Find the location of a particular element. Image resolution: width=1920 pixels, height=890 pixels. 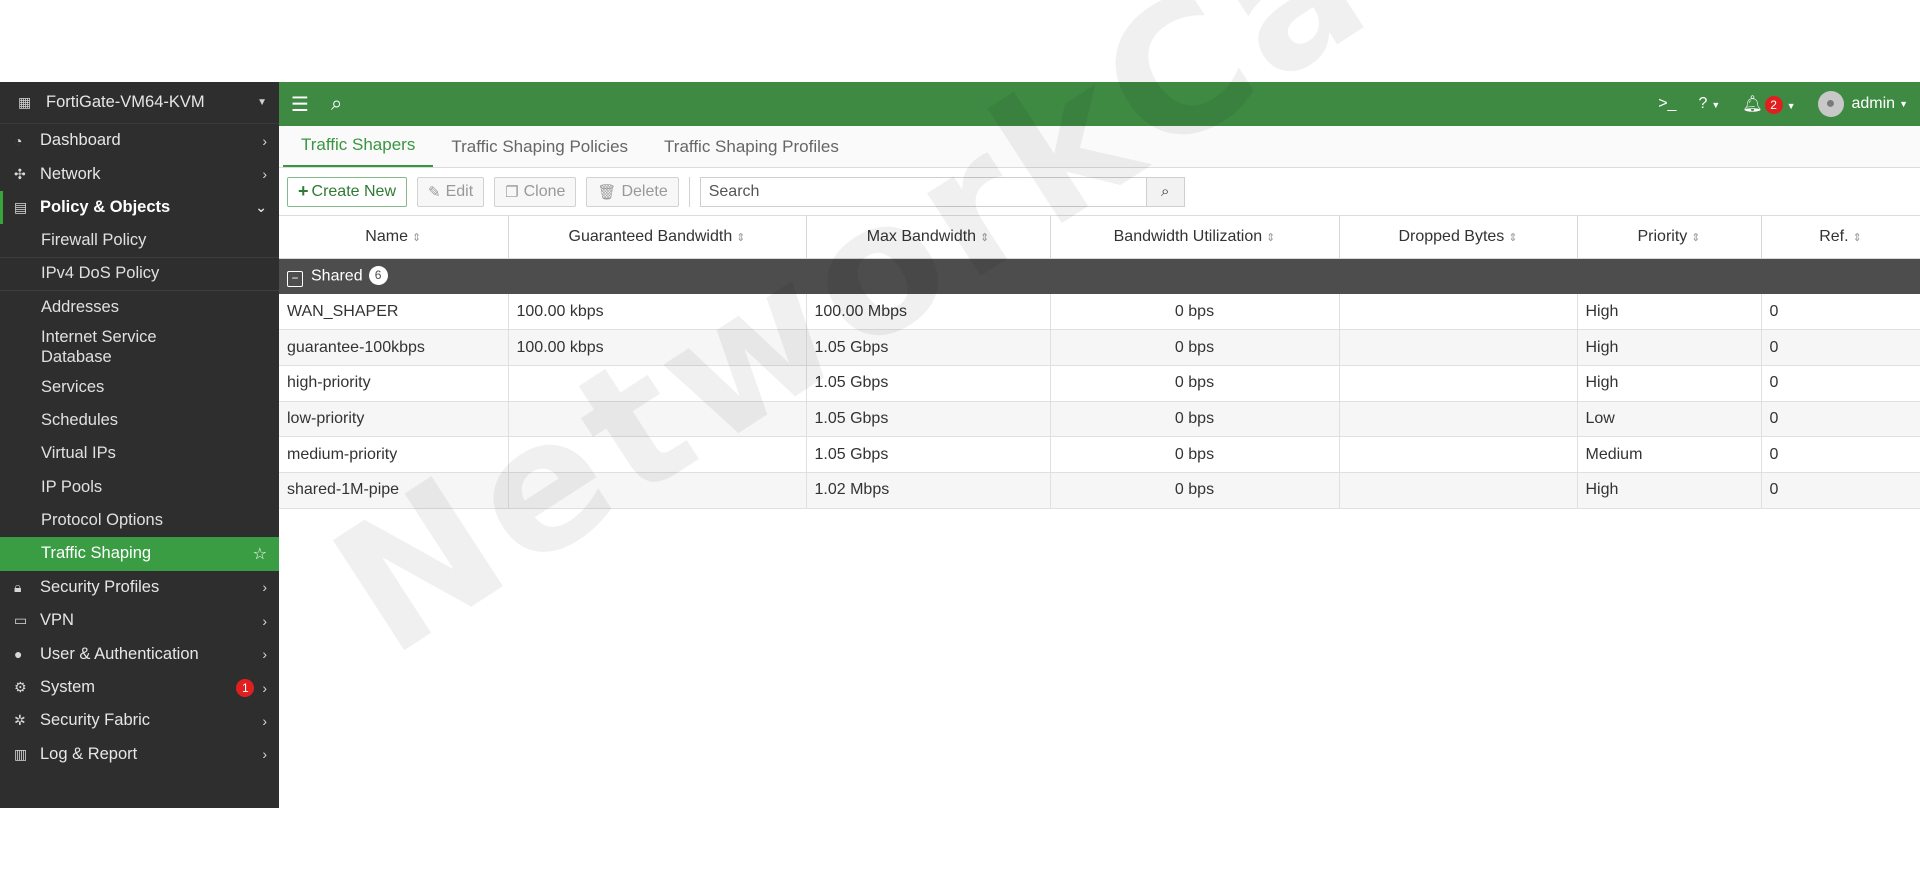

button-label: Clone is located at coordinates (544, 191).